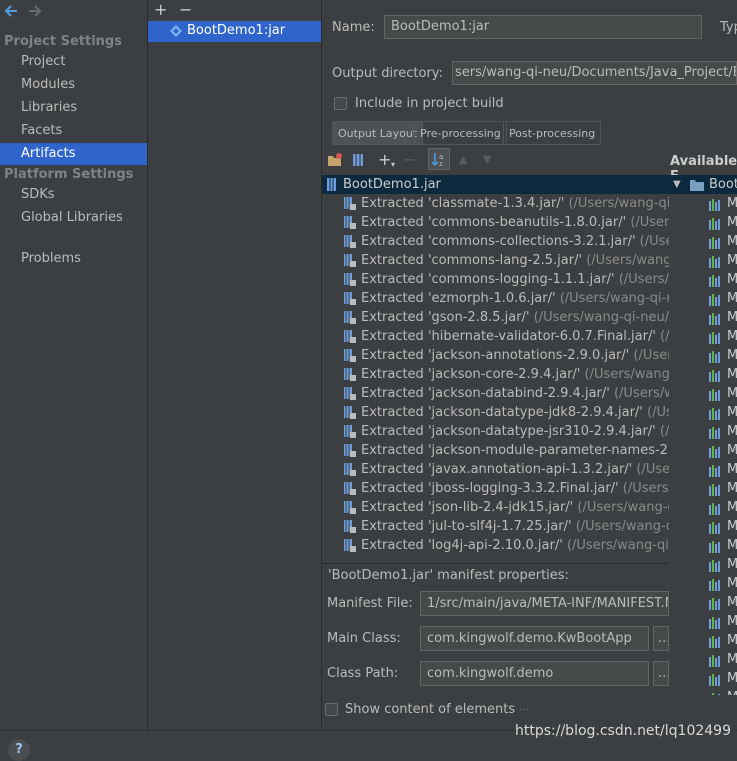 Image resolution: width=737 pixels, height=761 pixels. I want to click on help-button: ?, so click(19, 750).